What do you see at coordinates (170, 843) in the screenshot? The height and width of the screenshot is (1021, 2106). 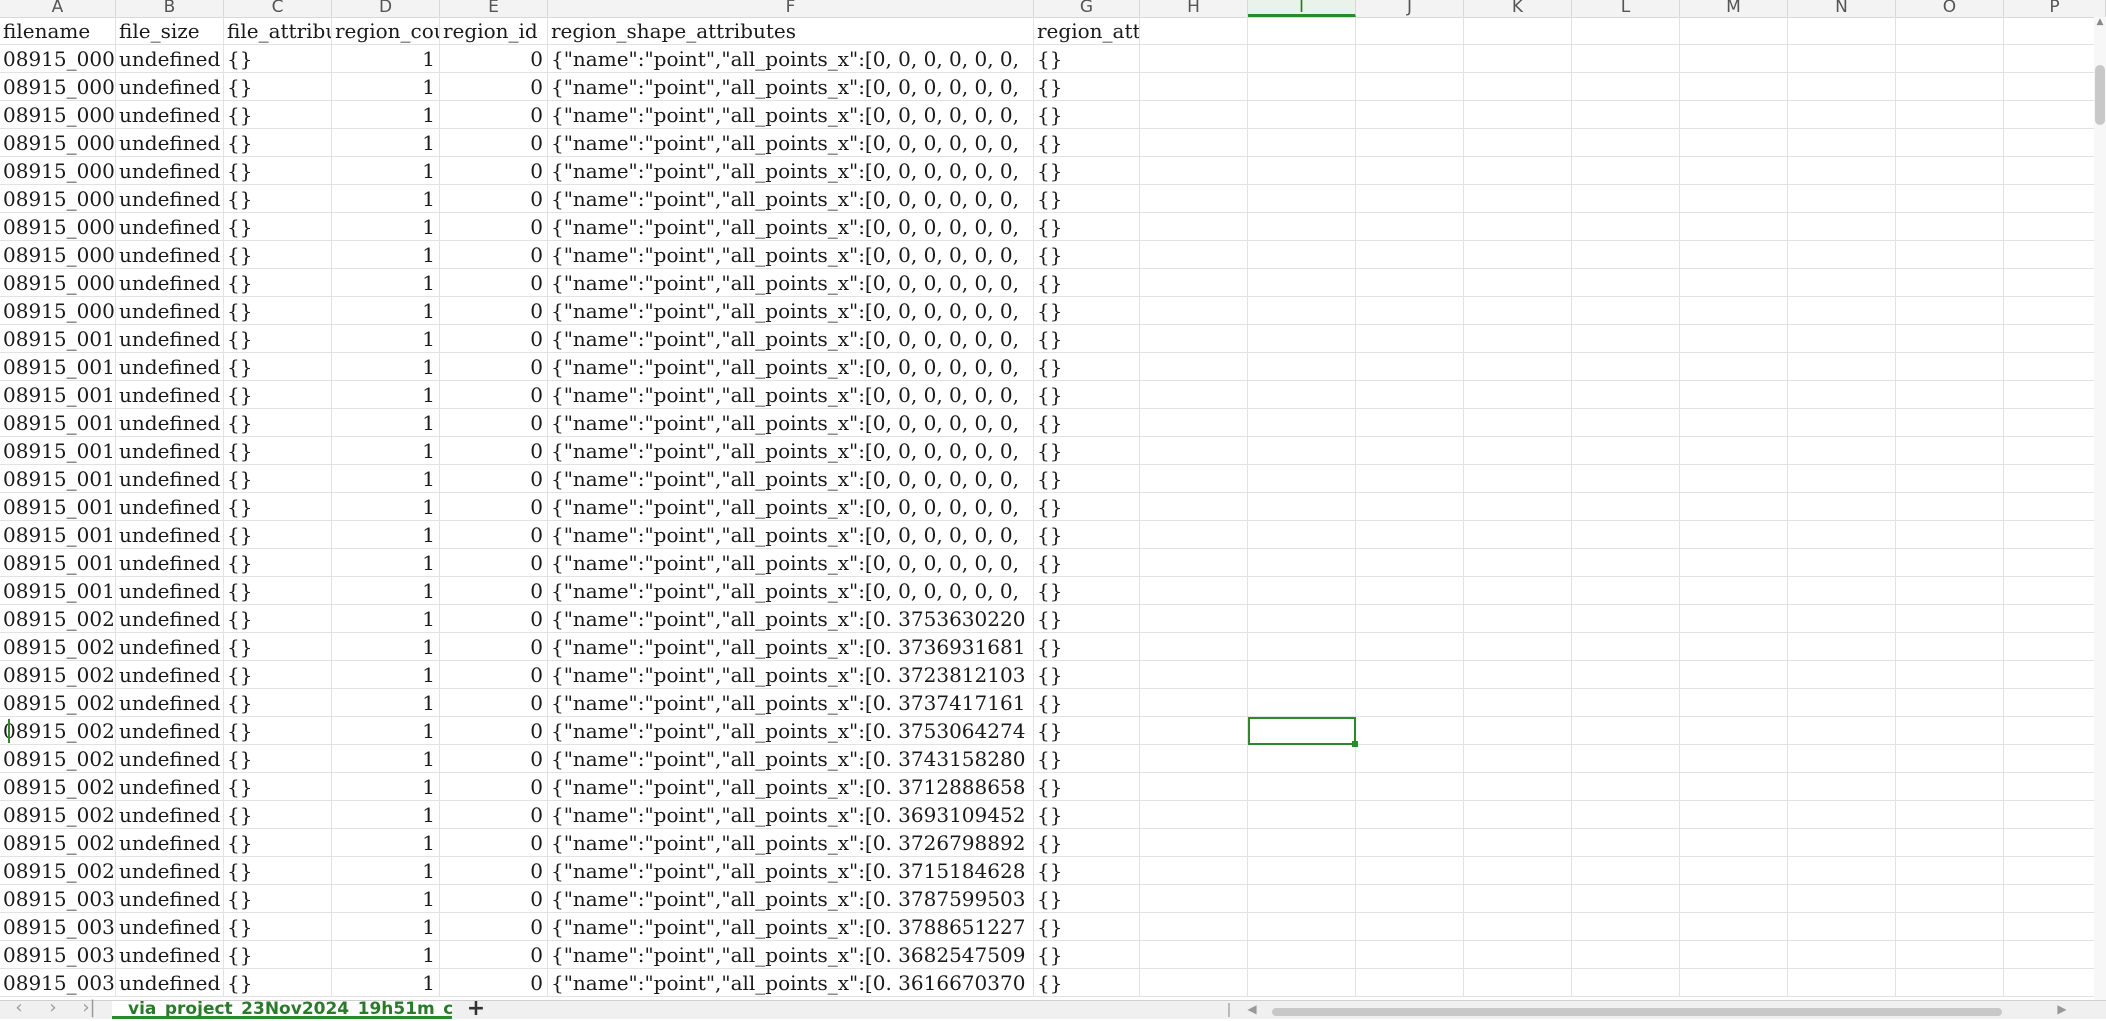 I see `cell-b30: undefined` at bounding box center [170, 843].